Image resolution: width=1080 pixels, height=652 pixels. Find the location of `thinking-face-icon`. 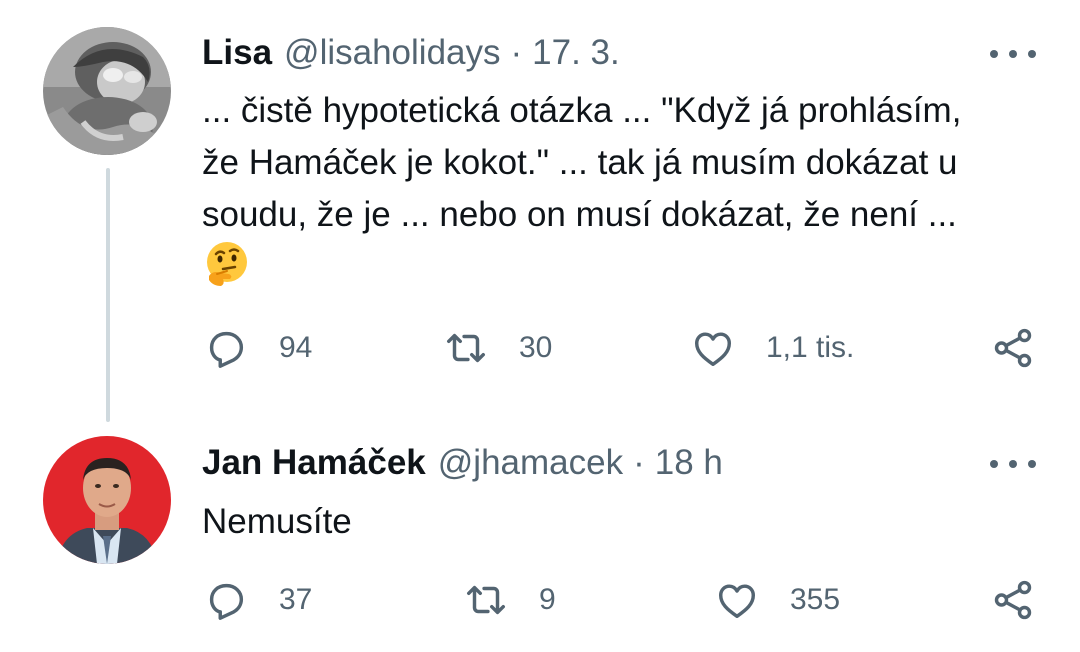

thinking-face-icon is located at coordinates (227, 264).